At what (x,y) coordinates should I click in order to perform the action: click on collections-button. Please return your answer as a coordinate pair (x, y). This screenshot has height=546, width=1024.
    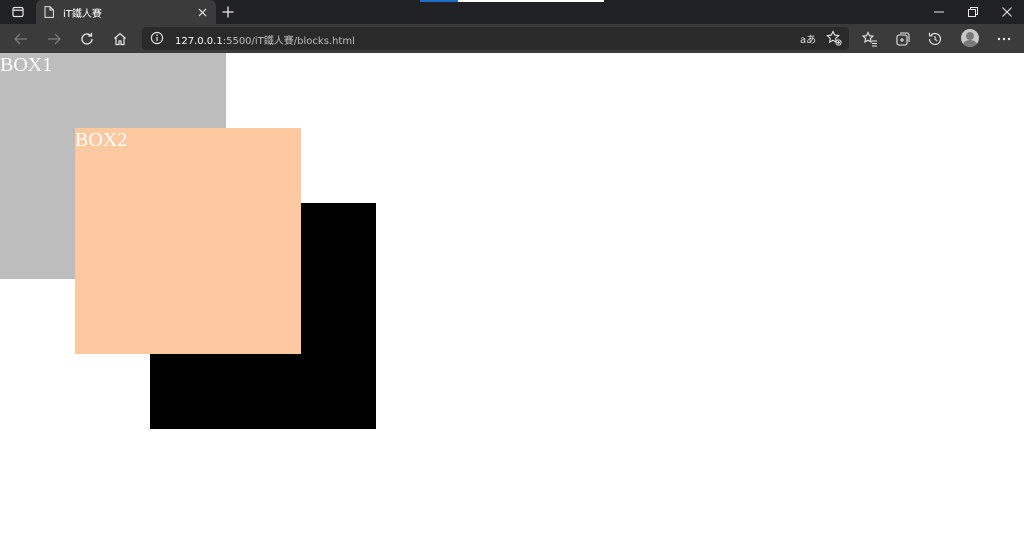
    Looking at the image, I should click on (903, 39).